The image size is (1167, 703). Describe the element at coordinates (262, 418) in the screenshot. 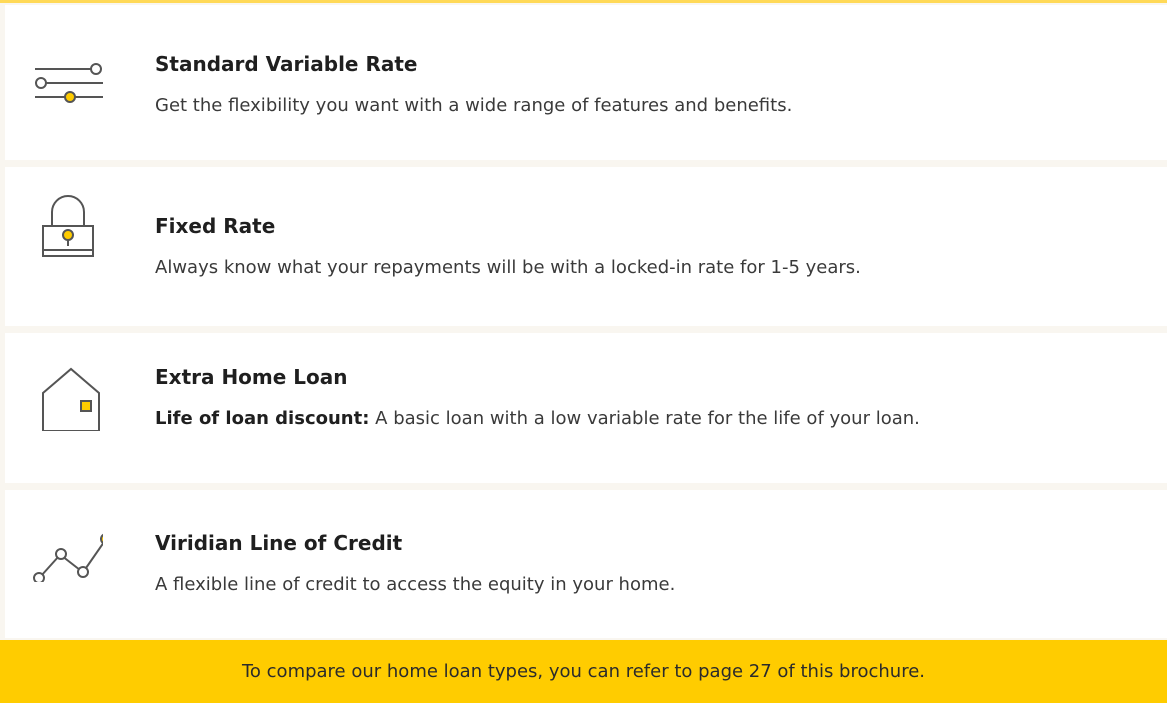

I see `loan-description-lead: Life of loan discount:` at that location.